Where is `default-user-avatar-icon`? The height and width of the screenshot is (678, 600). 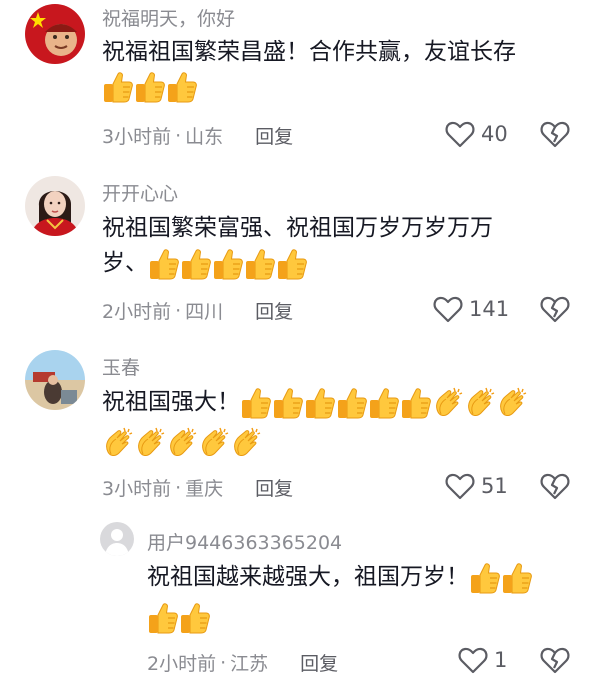 default-user-avatar-icon is located at coordinates (117, 539).